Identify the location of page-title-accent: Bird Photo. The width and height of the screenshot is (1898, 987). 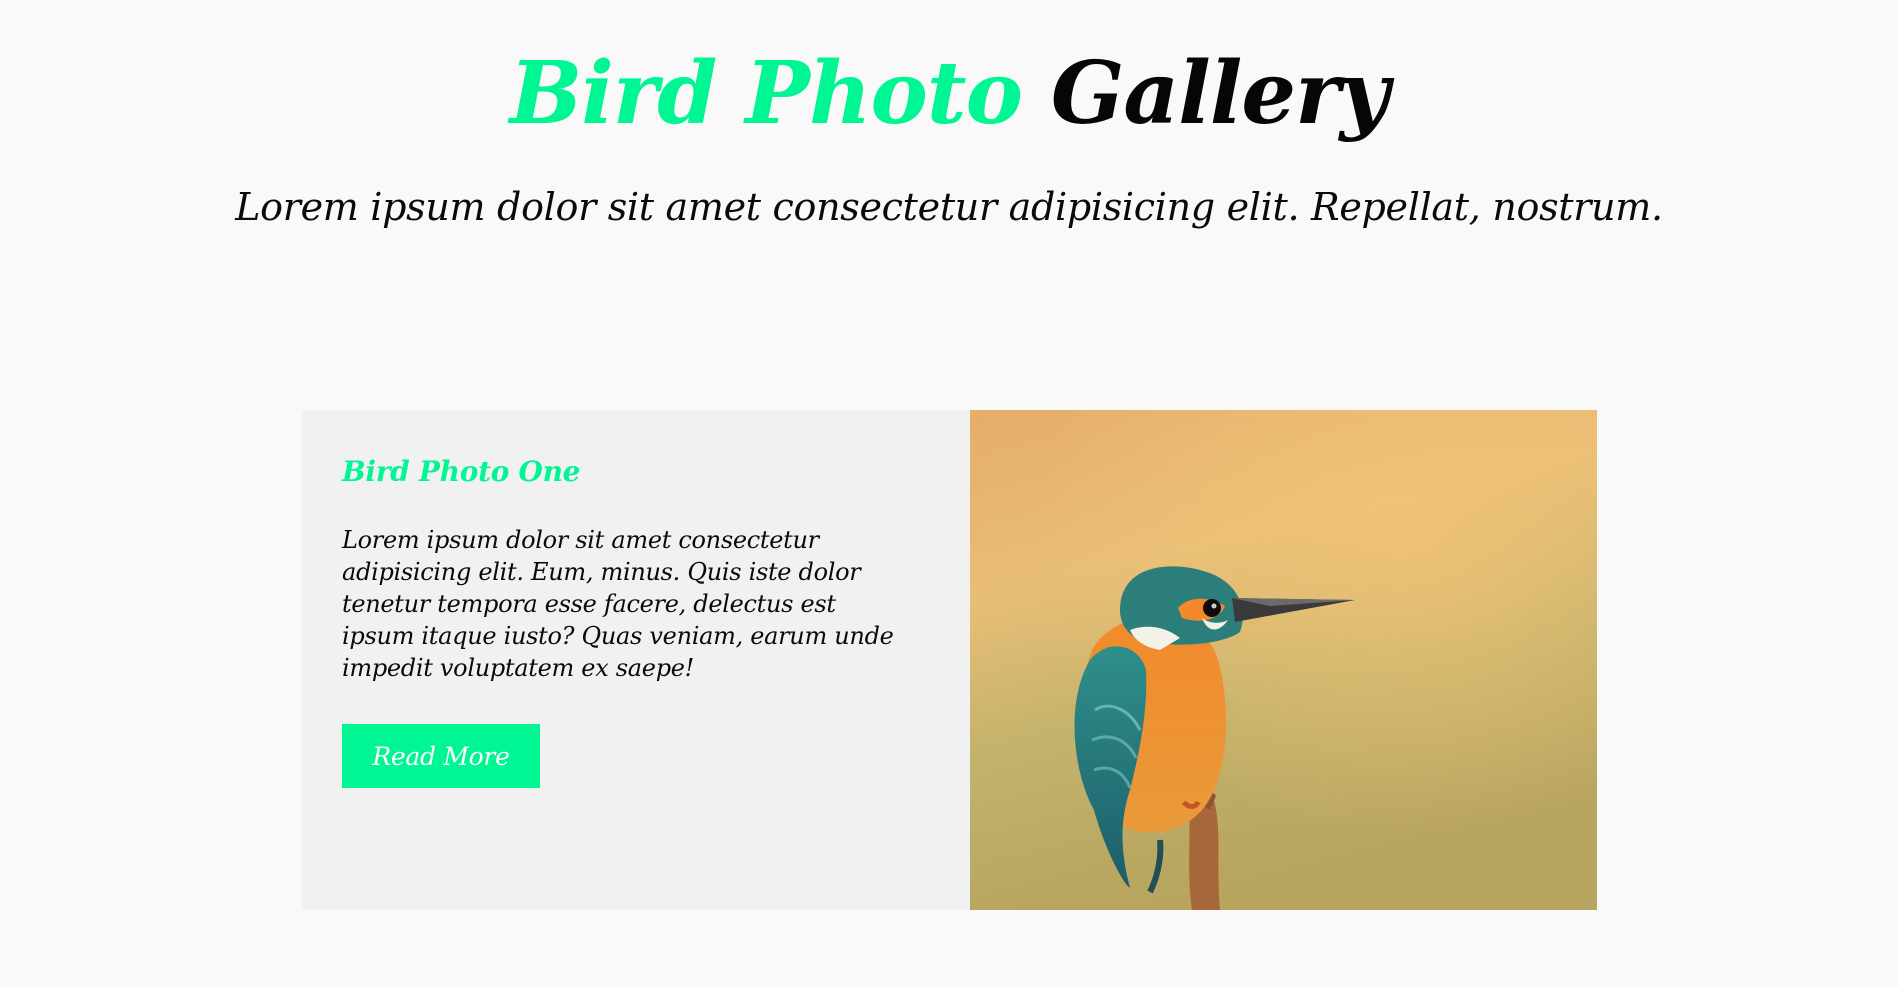
(766, 93).